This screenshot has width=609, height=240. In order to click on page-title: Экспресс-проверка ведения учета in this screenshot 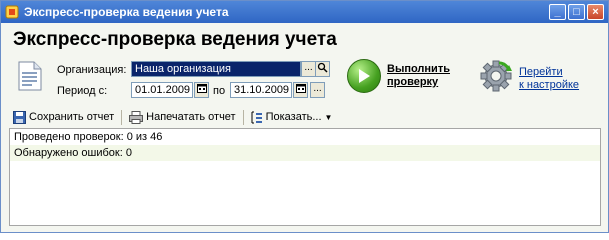, I will do `click(175, 39)`.